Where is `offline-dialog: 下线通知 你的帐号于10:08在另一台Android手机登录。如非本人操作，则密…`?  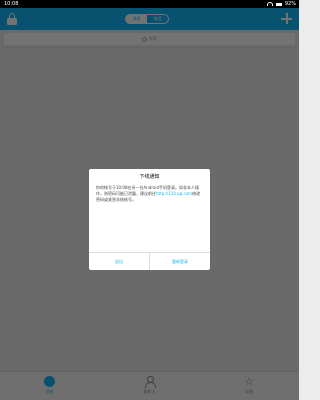
offline-dialog: 下线通知 你的帐号于10:08在另一台Android手机登录。如非本人操作，则密… is located at coordinates (149, 219).